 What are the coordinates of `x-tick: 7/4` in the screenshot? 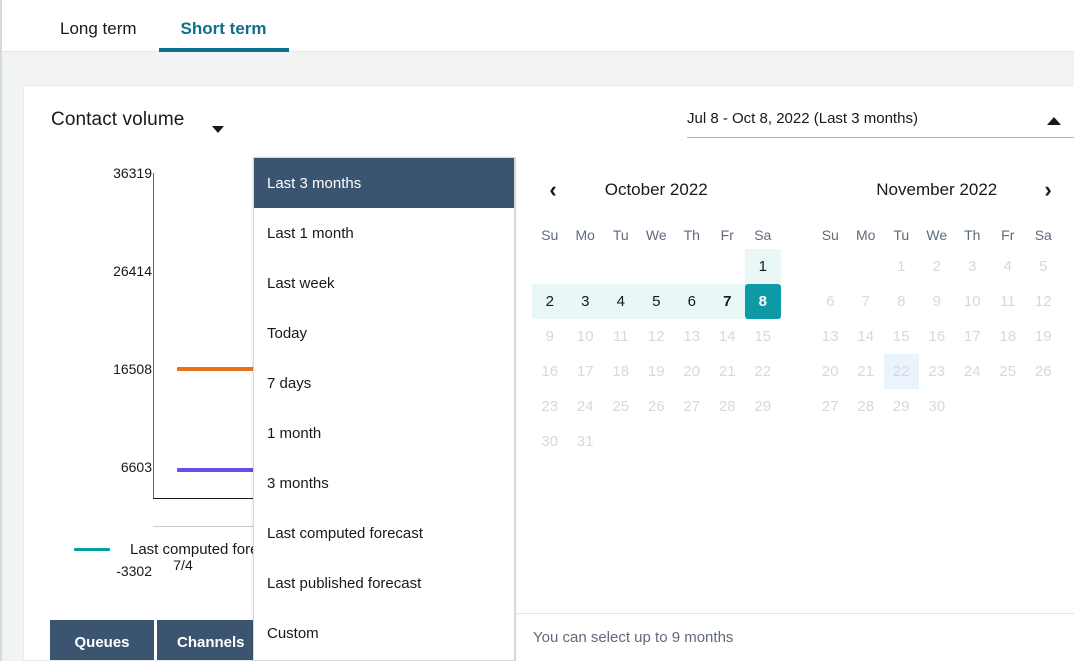 It's located at (183, 565).